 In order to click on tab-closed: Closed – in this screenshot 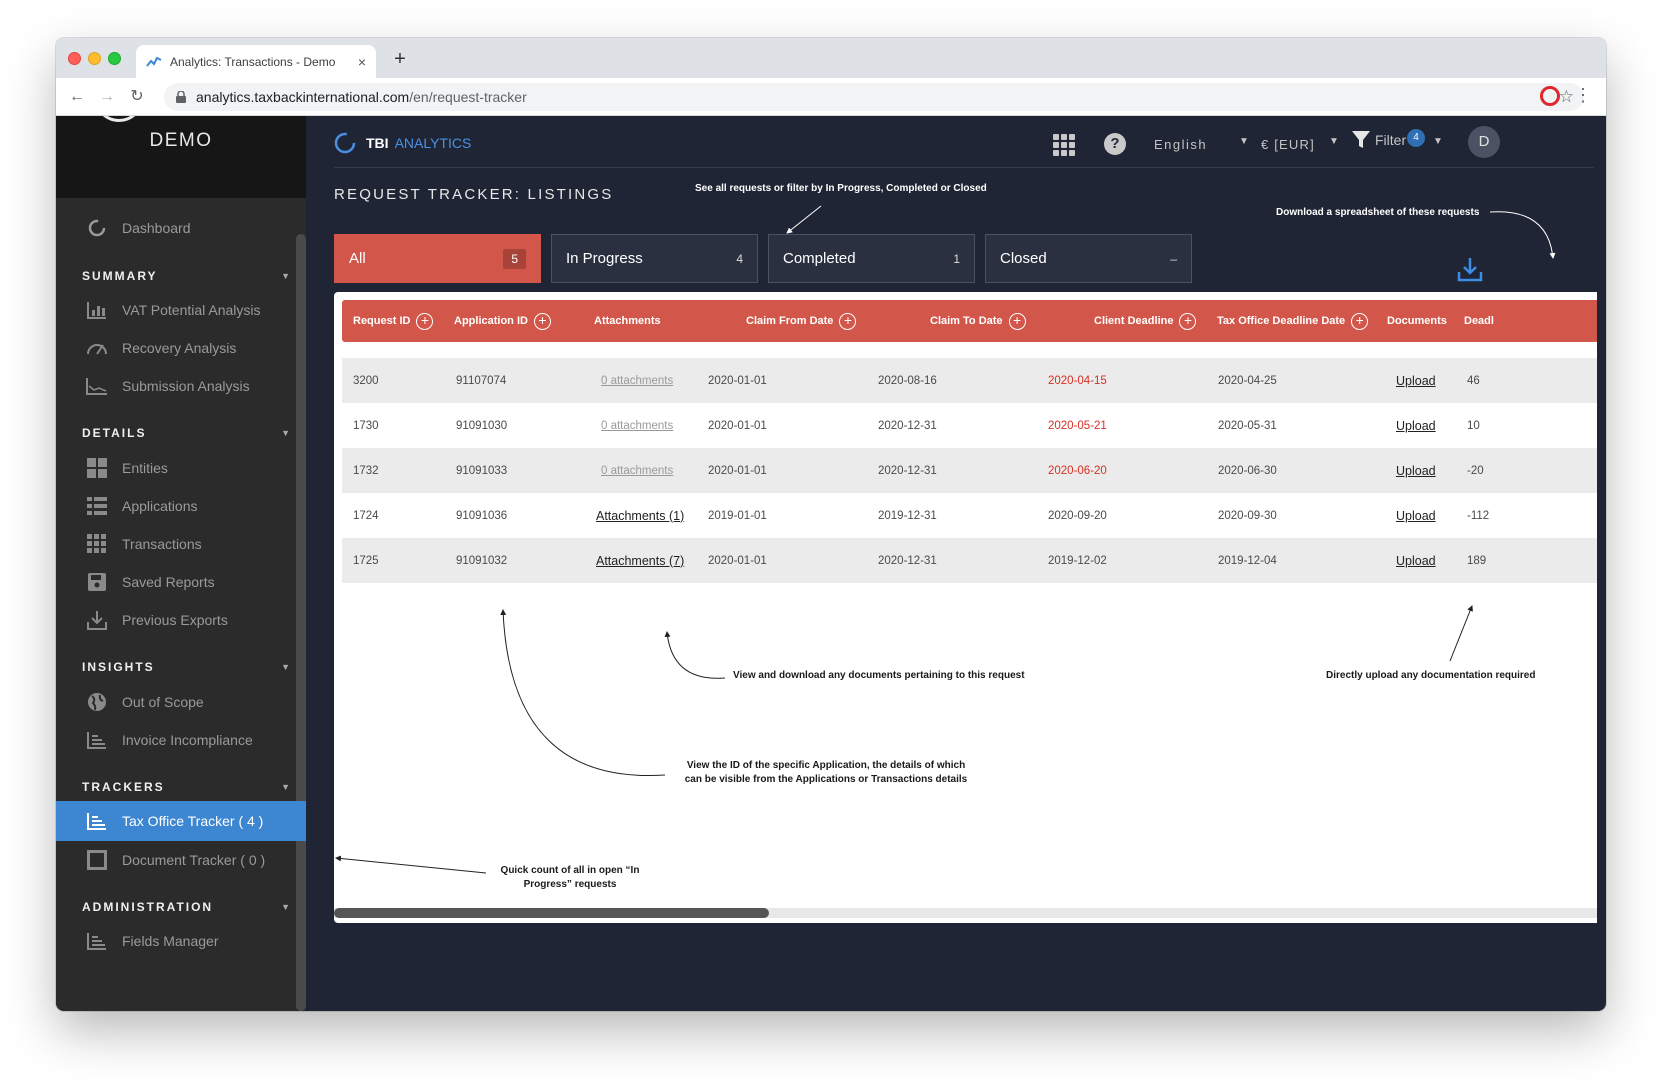, I will do `click(1088, 258)`.